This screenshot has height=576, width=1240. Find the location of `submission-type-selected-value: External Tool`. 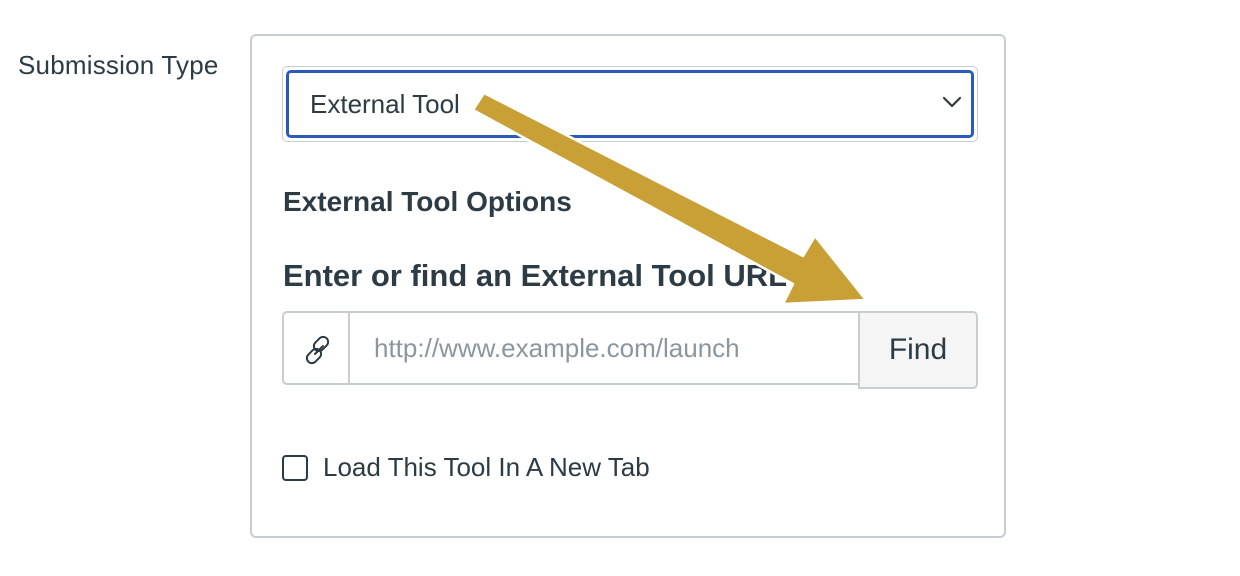

submission-type-selected-value: External Tool is located at coordinates (385, 104).